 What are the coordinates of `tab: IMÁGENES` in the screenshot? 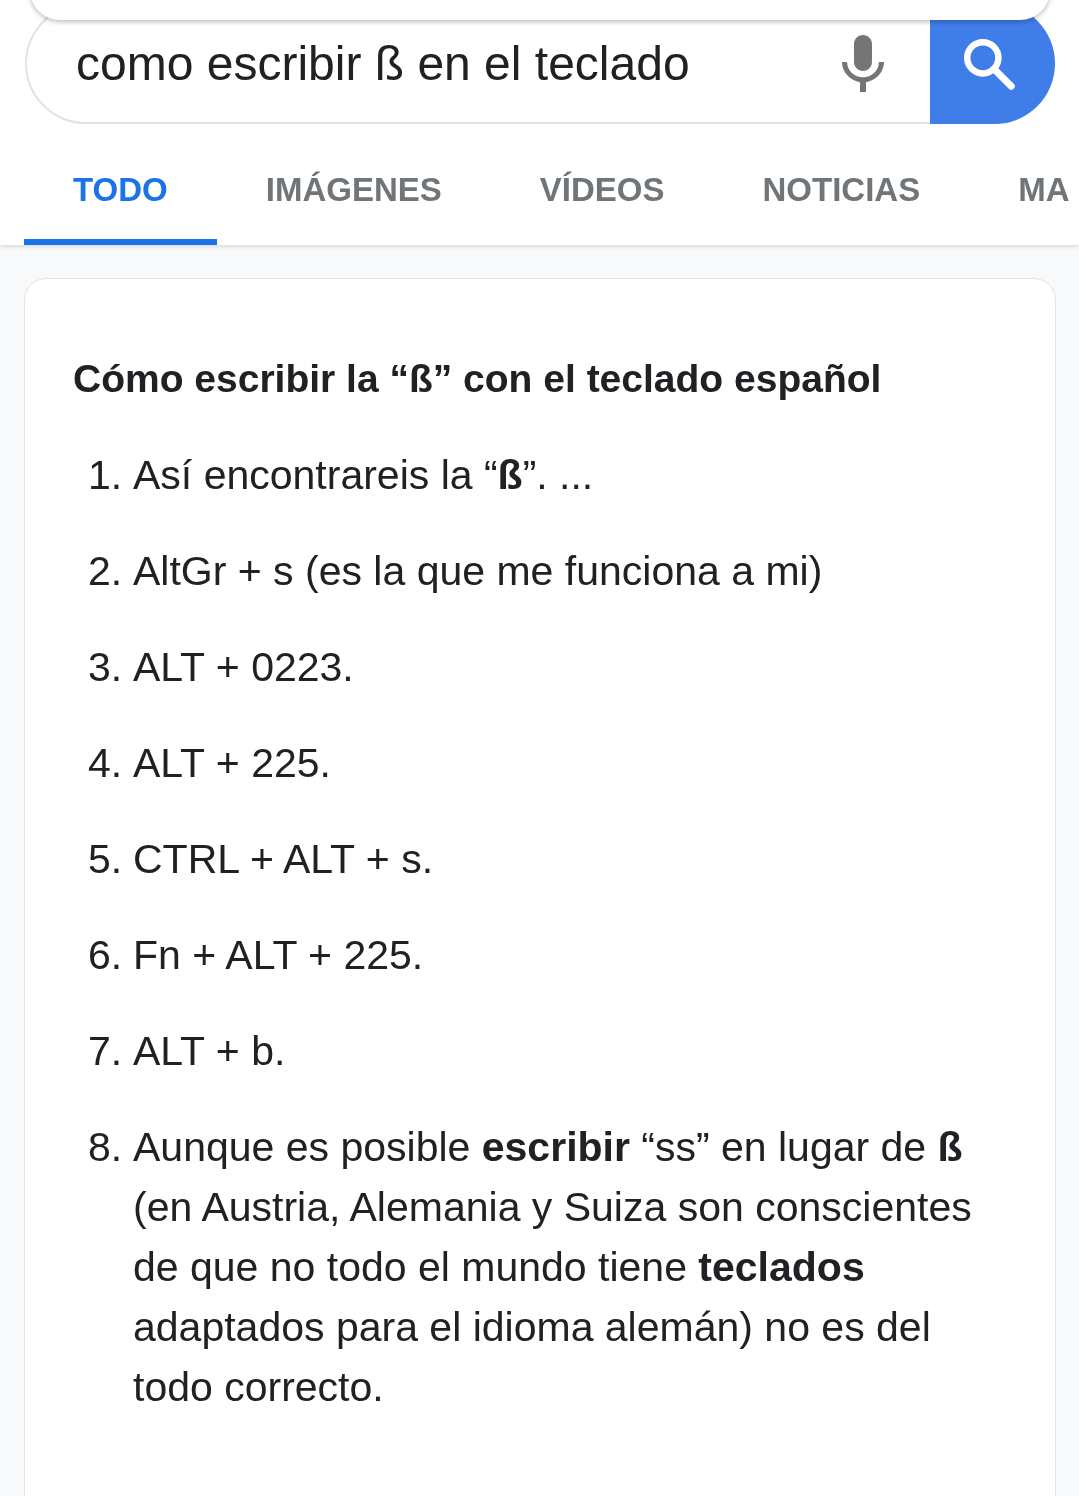 It's located at (353, 192).